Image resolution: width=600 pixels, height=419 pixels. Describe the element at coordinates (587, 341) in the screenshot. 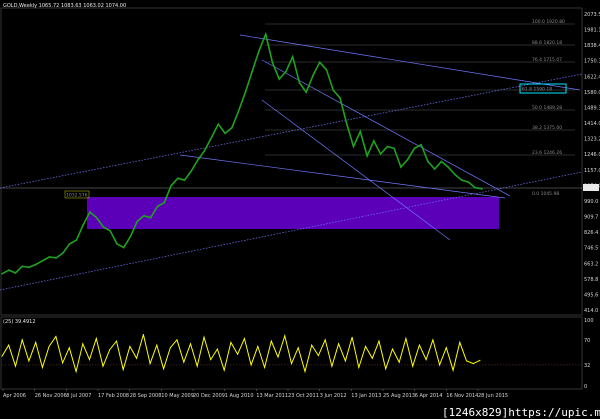

I see `indicator-y-tick-label: 70` at that location.